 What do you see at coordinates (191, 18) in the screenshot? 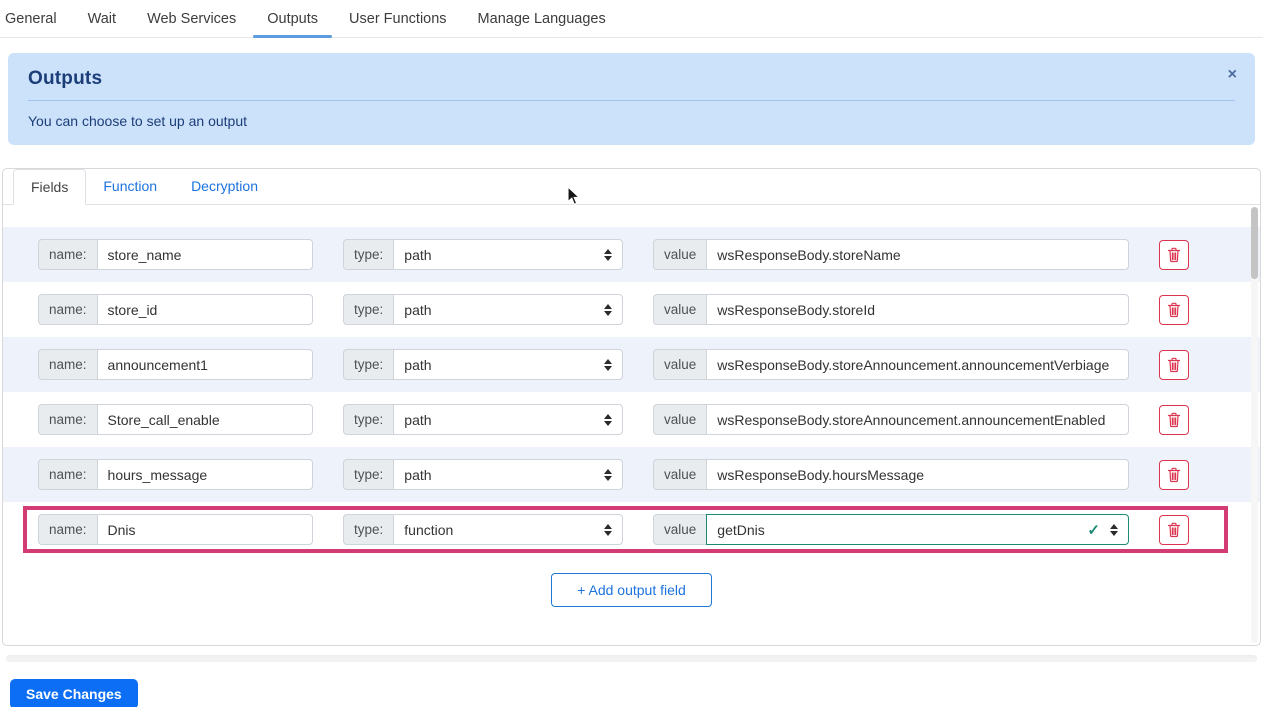
I see `nav-tab-web-services: Web Services` at bounding box center [191, 18].